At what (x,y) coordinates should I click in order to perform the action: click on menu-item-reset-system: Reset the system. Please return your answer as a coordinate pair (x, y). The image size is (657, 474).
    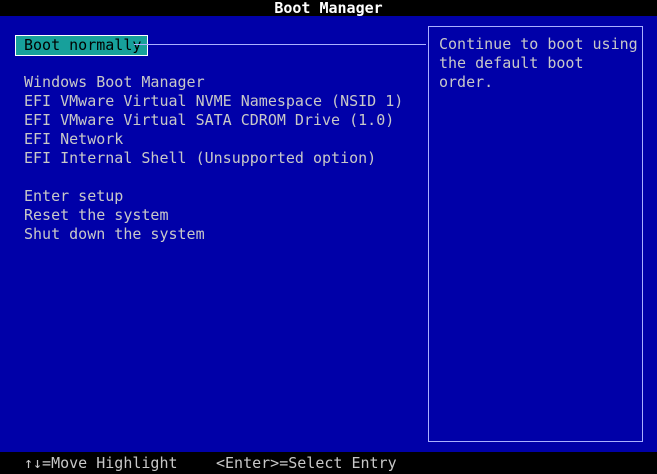
    Looking at the image, I should click on (96, 215).